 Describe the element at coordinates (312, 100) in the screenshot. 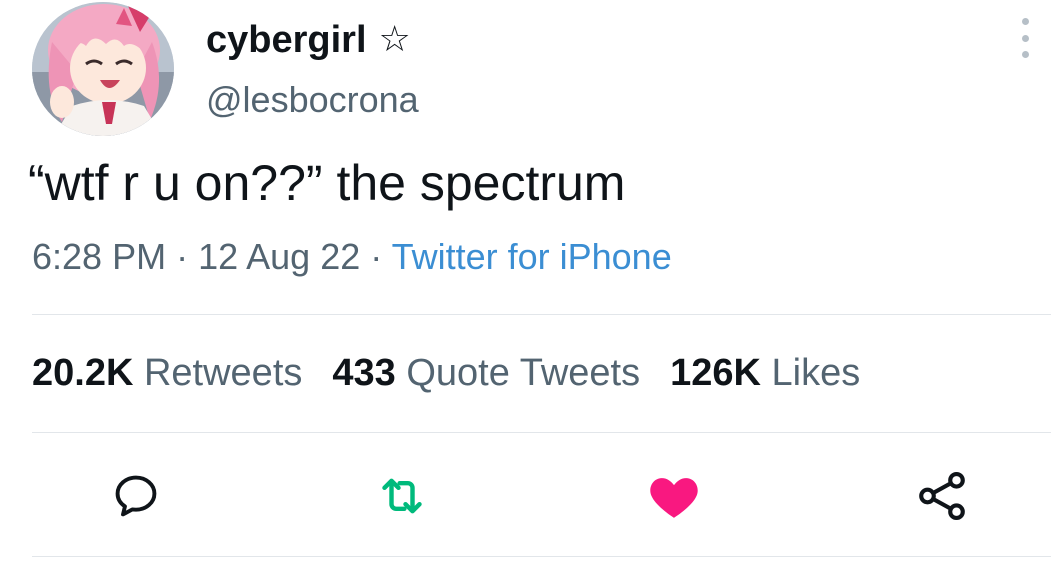

I see `user-handle: @lesbocrona` at that location.